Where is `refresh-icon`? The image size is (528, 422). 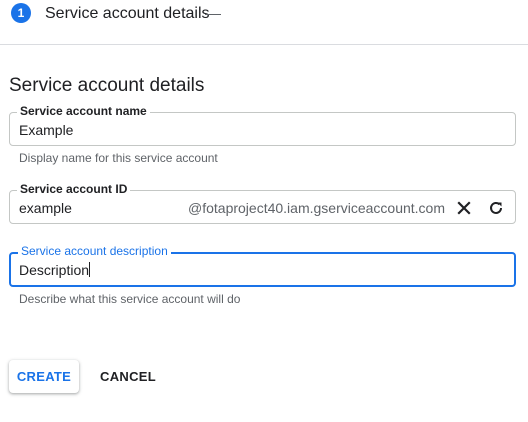
refresh-icon is located at coordinates (496, 208).